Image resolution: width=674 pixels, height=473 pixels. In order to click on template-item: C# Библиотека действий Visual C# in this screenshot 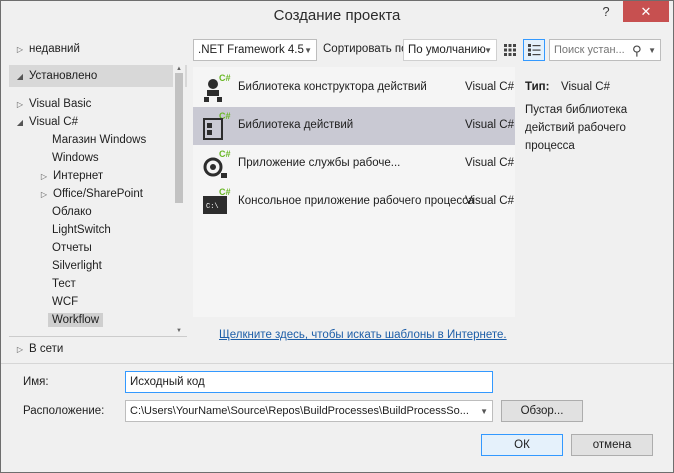, I will do `click(354, 126)`.